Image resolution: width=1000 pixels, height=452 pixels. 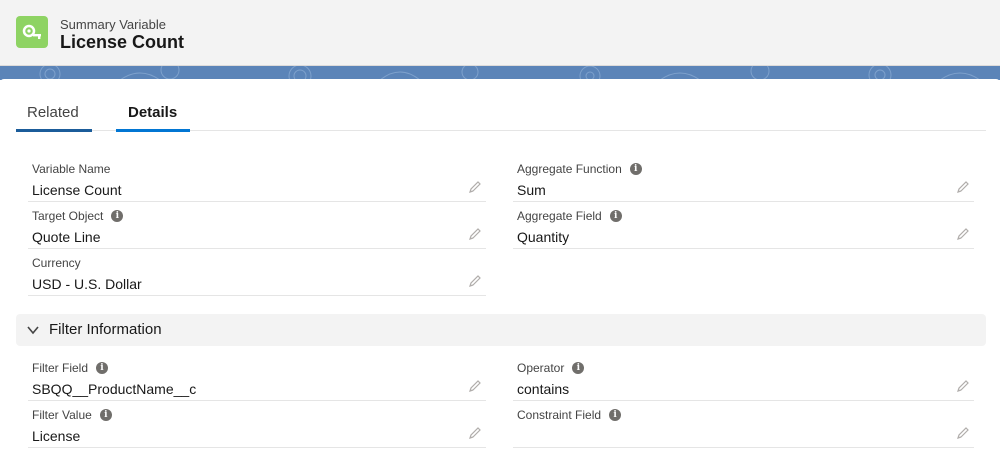 I want to click on chevron-down-icon, so click(x=33, y=330).